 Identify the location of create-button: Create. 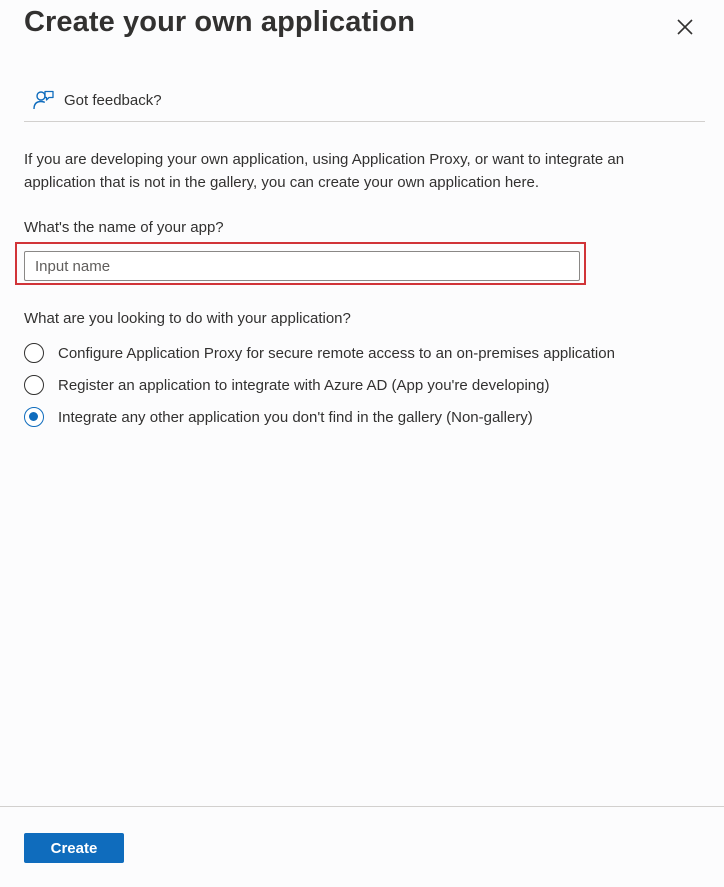
(74, 848).